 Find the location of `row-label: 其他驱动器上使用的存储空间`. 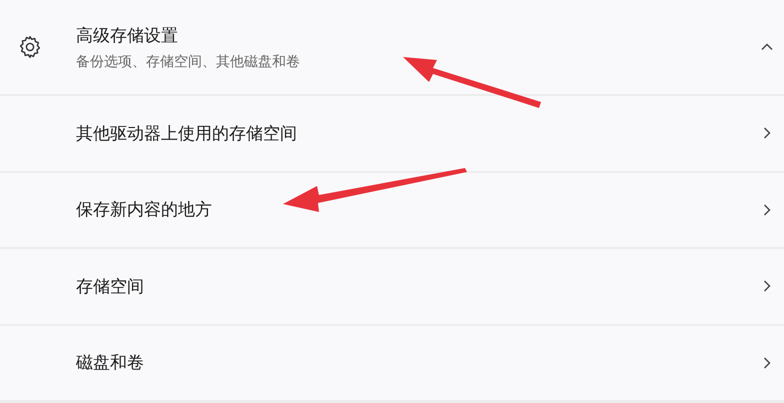

row-label: 其他驱动器上使用的存储空间 is located at coordinates (187, 133).